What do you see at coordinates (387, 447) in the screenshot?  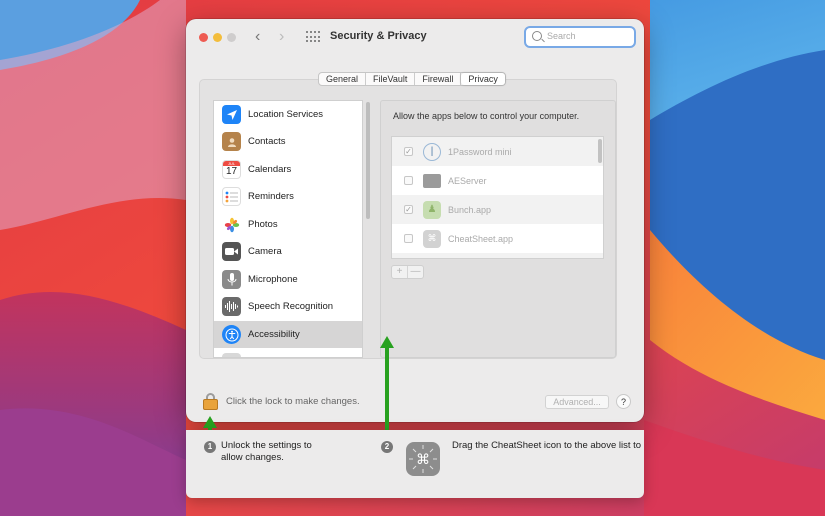 I see `step-2-badge: 2` at bounding box center [387, 447].